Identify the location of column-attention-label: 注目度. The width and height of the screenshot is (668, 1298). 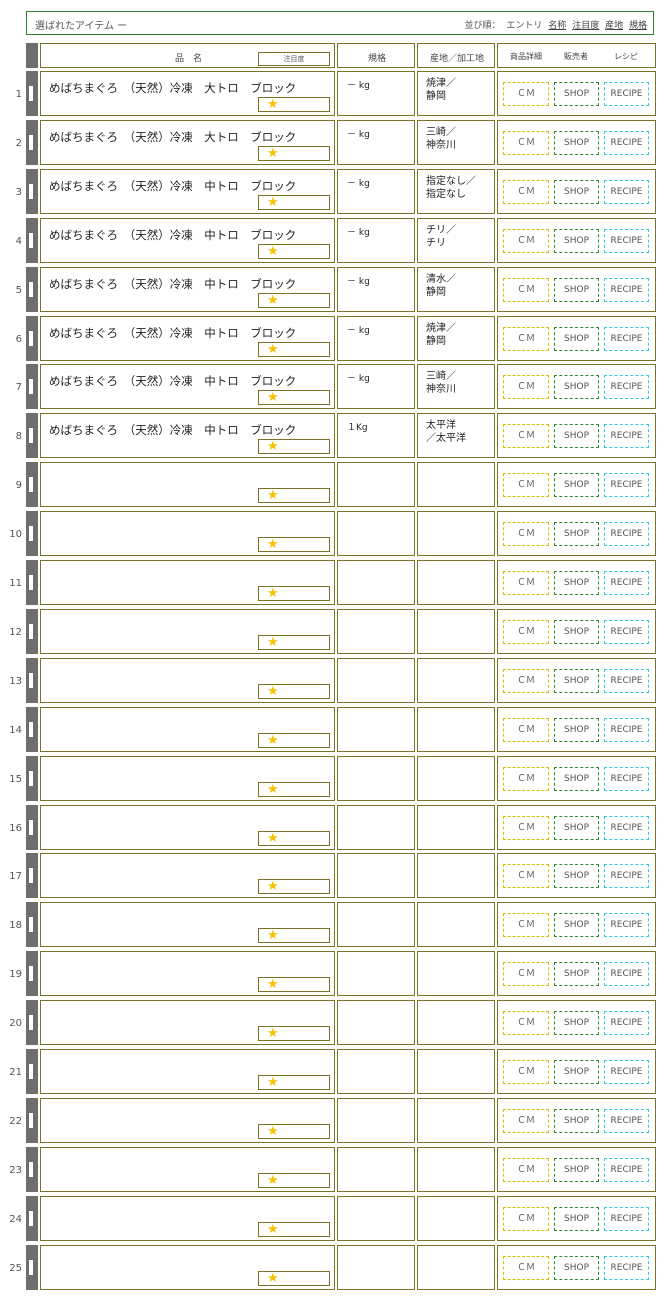
(294, 59).